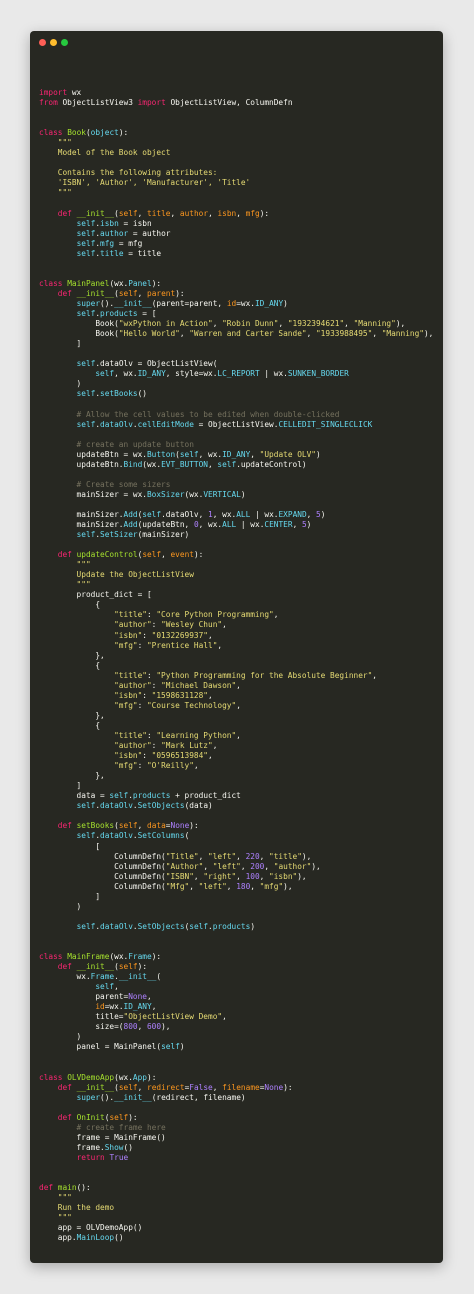 The image size is (474, 1294). Describe the element at coordinates (236, 907) in the screenshot. I see `code-line: )` at that location.